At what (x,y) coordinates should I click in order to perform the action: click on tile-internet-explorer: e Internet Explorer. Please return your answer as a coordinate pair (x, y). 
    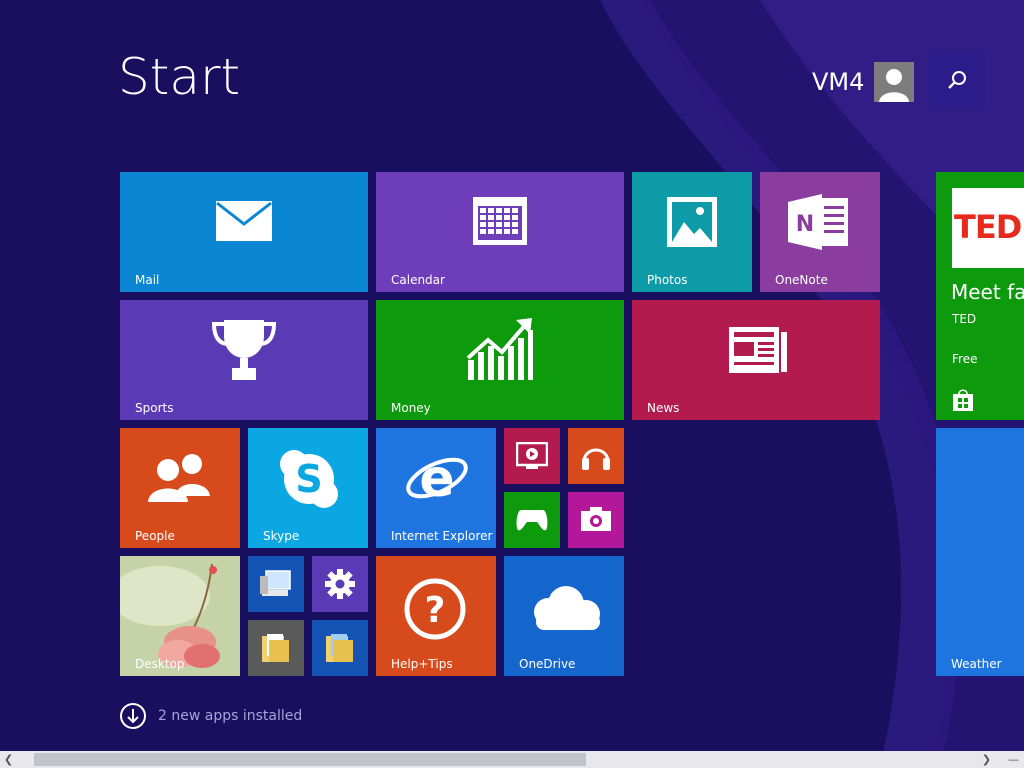
    Looking at the image, I should click on (436, 488).